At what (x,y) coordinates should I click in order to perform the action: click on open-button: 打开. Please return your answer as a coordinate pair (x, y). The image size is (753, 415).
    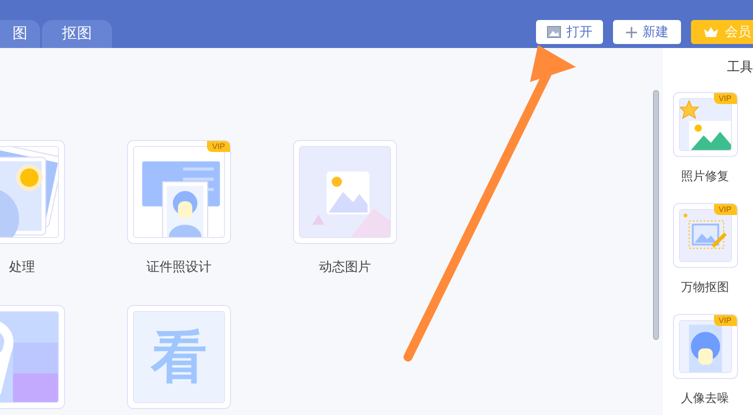
    Looking at the image, I should click on (569, 32).